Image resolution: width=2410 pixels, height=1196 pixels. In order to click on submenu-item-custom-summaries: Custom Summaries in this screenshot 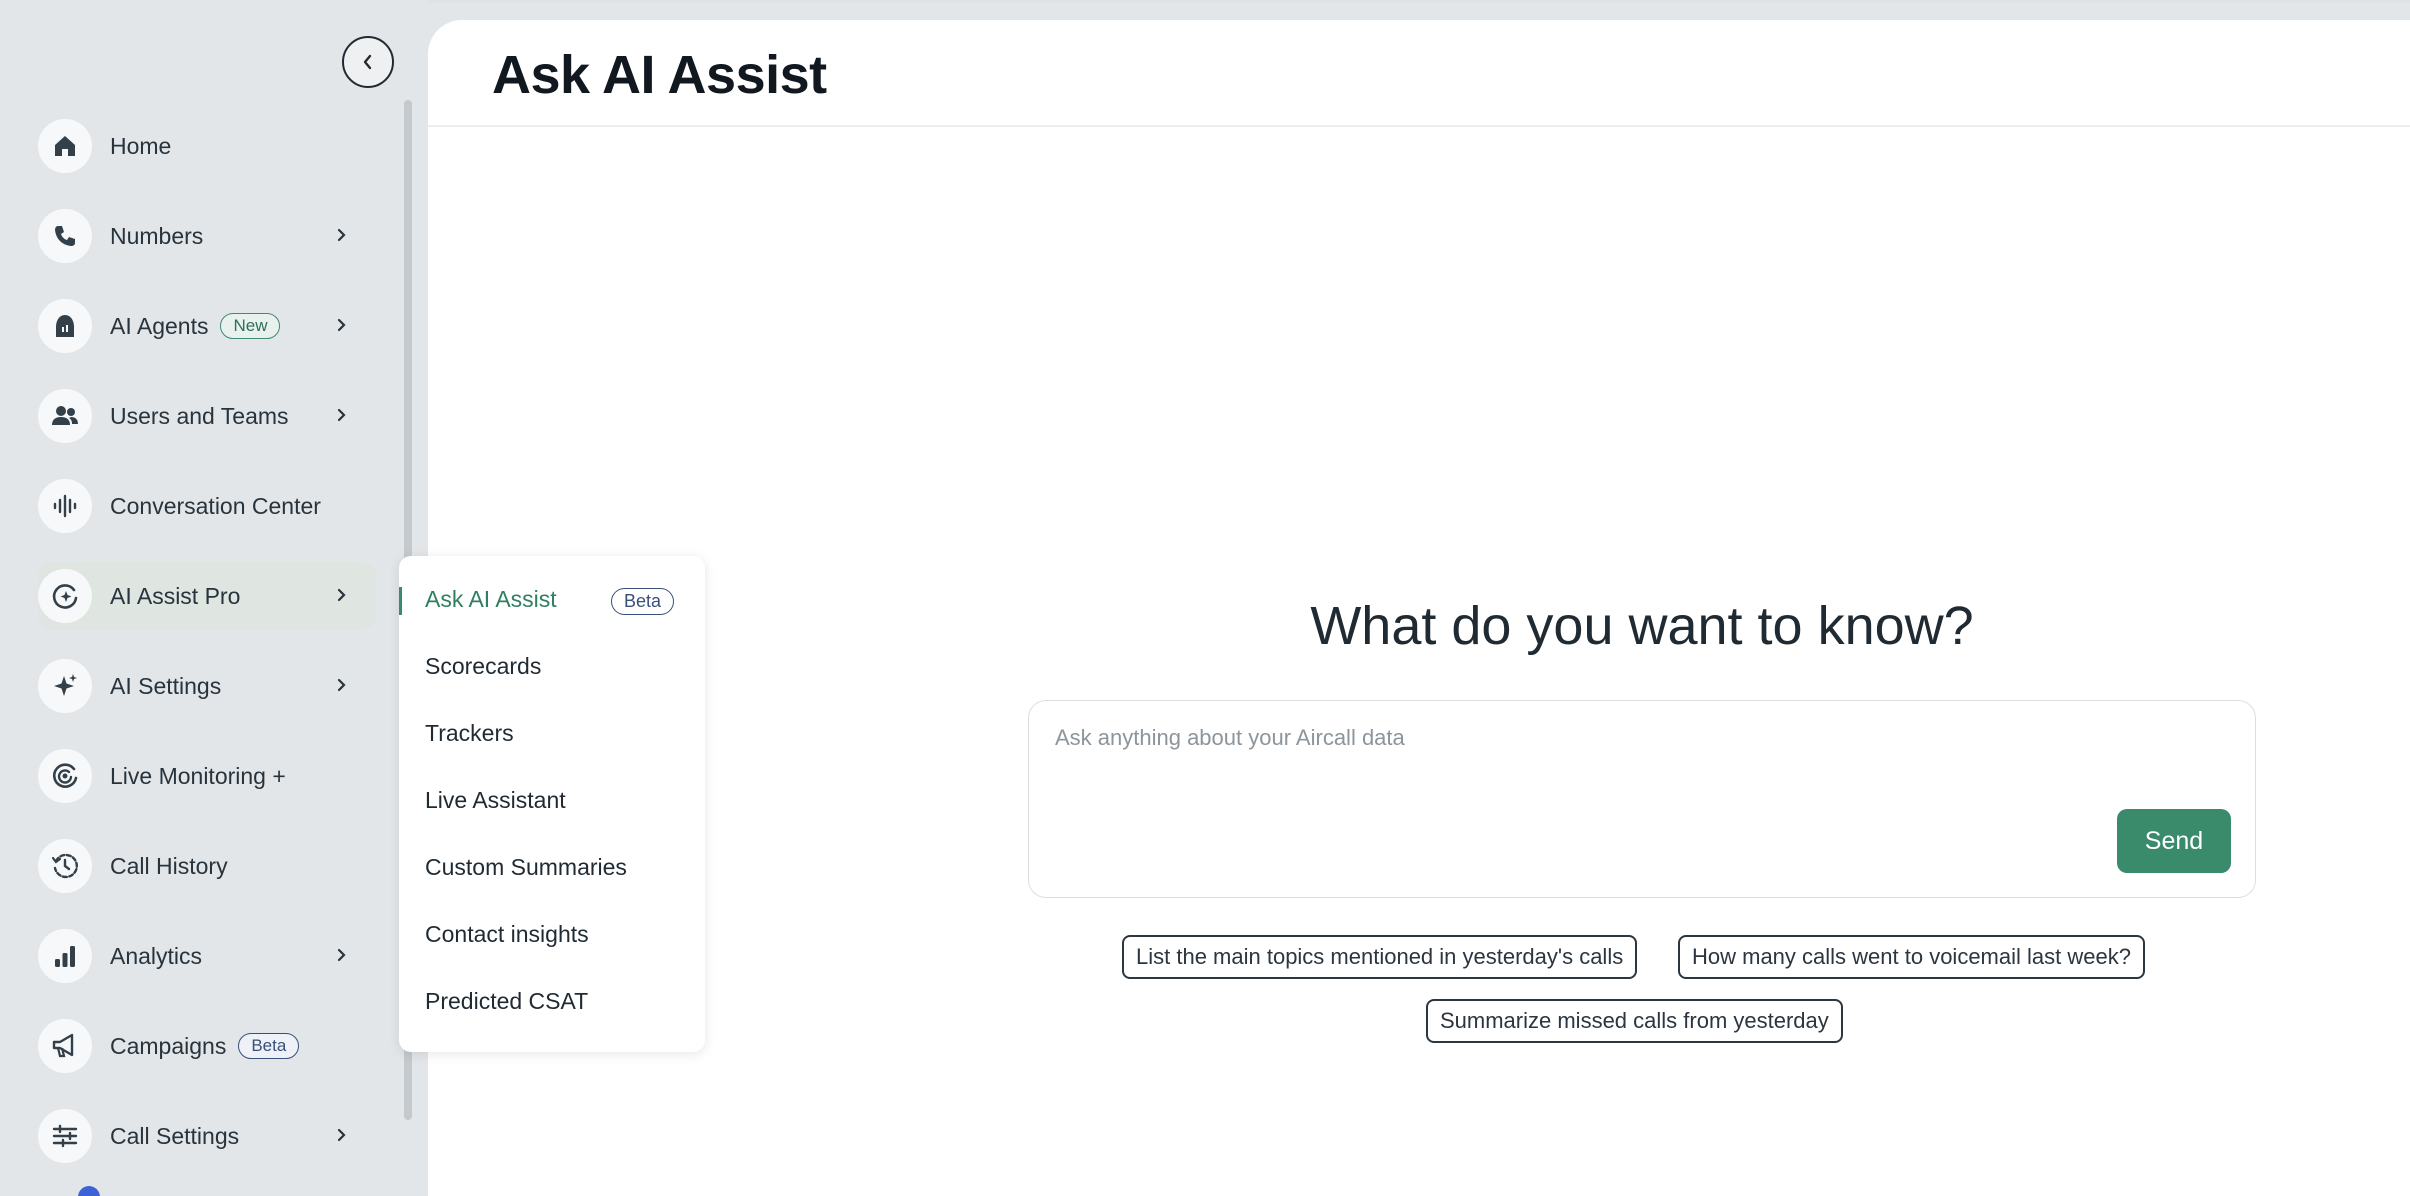, I will do `click(526, 867)`.